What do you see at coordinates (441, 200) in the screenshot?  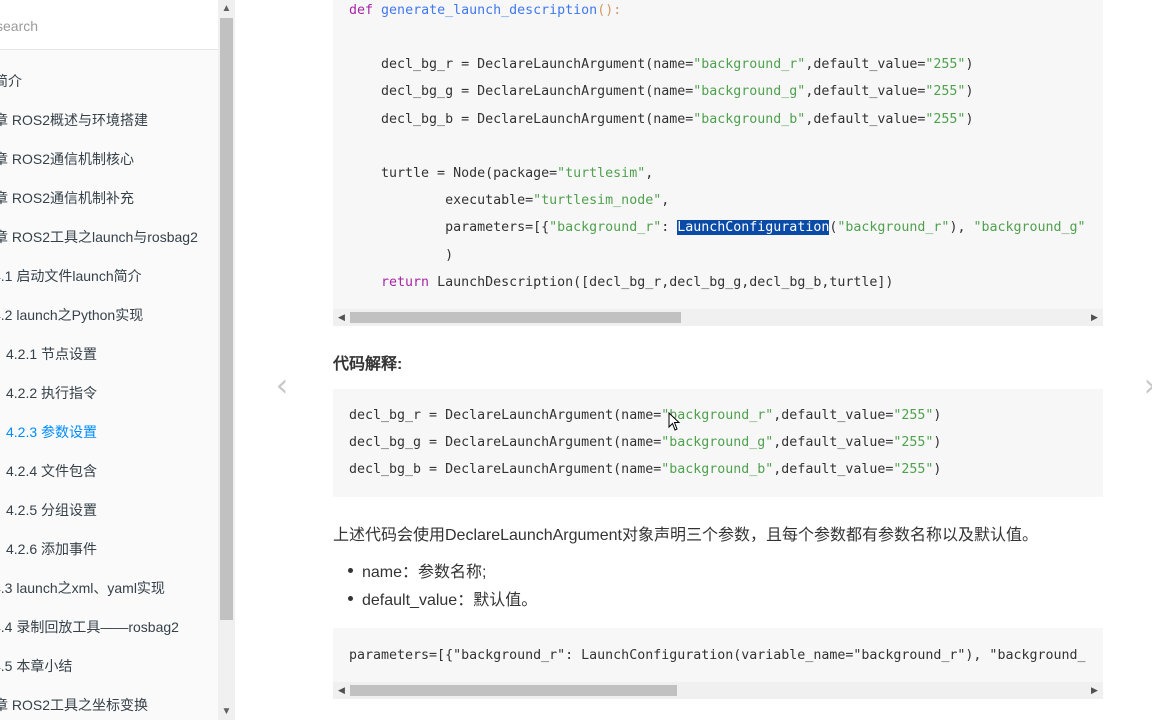 I see `code-text: executable=` at bounding box center [441, 200].